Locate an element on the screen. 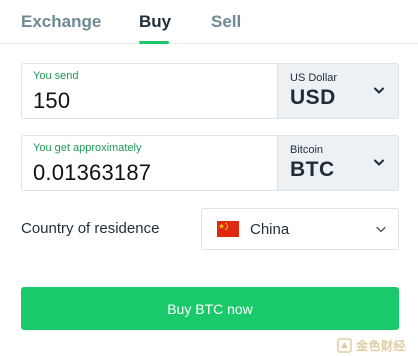 Image resolution: width=418 pixels, height=356 pixels. send-amount-box: You send US Dollar USD is located at coordinates (210, 91).